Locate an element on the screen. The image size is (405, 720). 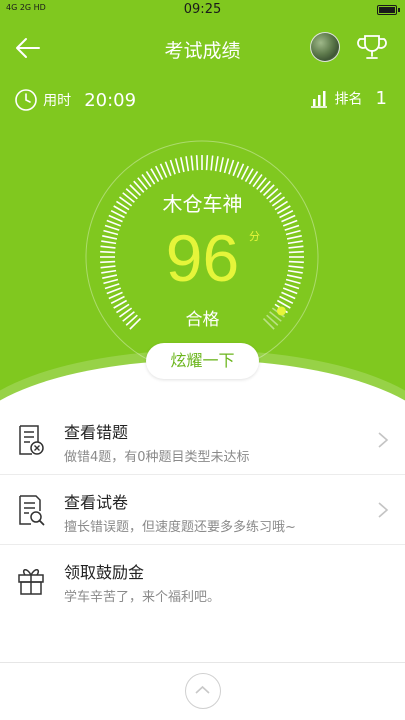
score-value: 96 is located at coordinates (202, 258).